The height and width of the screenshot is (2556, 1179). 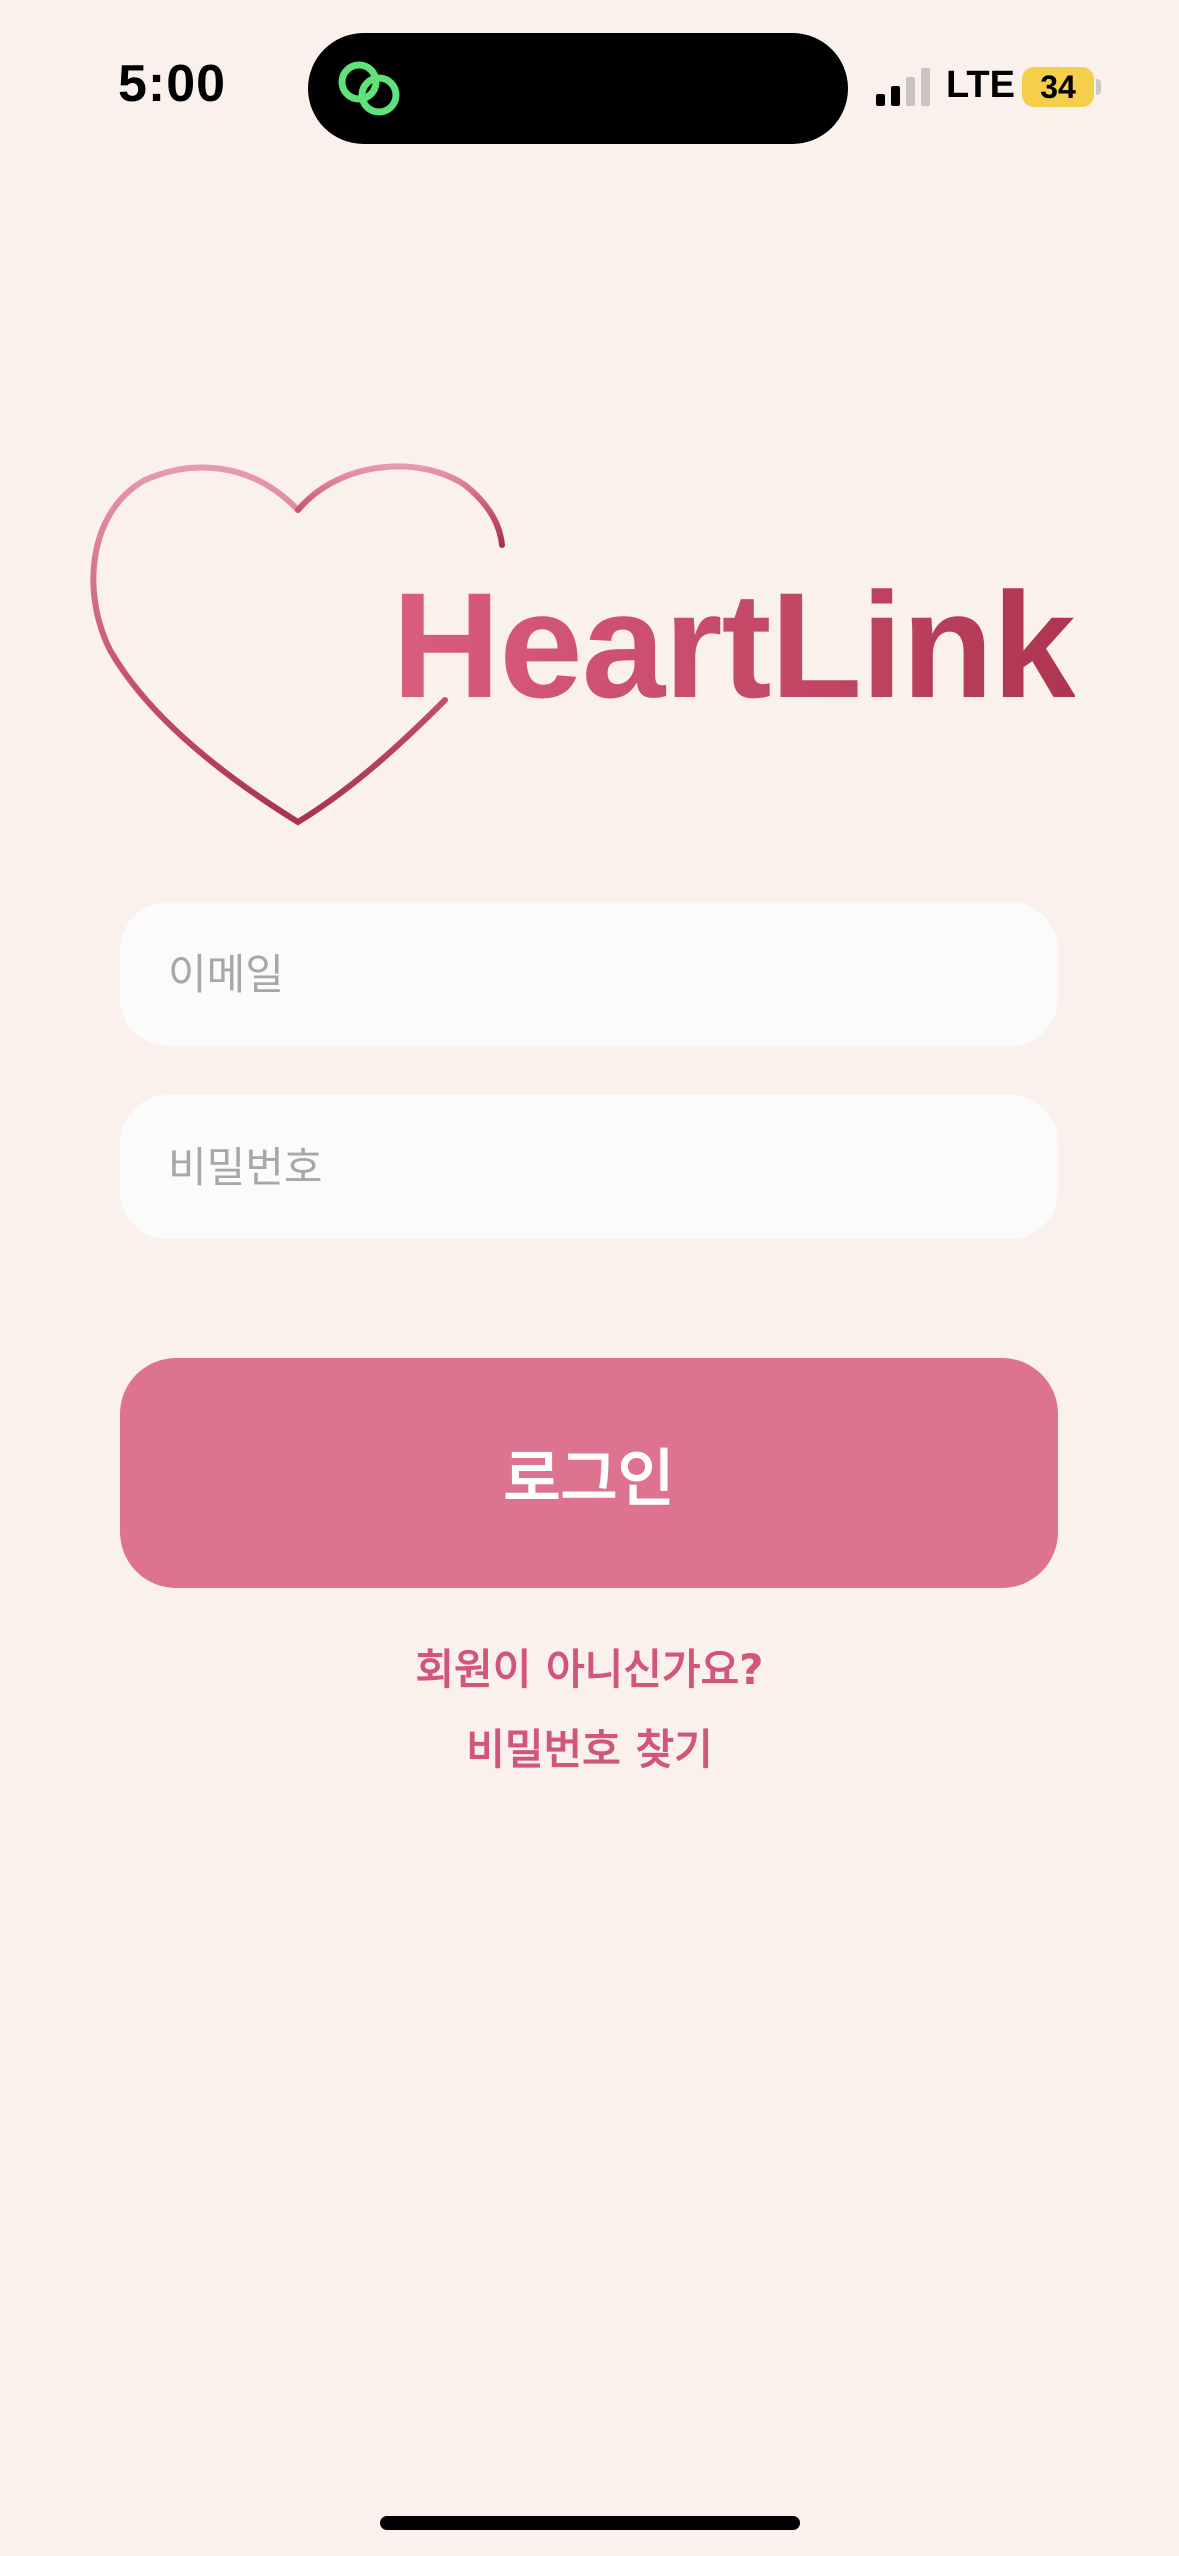 I want to click on status-time: 5:00, so click(x=172, y=84).